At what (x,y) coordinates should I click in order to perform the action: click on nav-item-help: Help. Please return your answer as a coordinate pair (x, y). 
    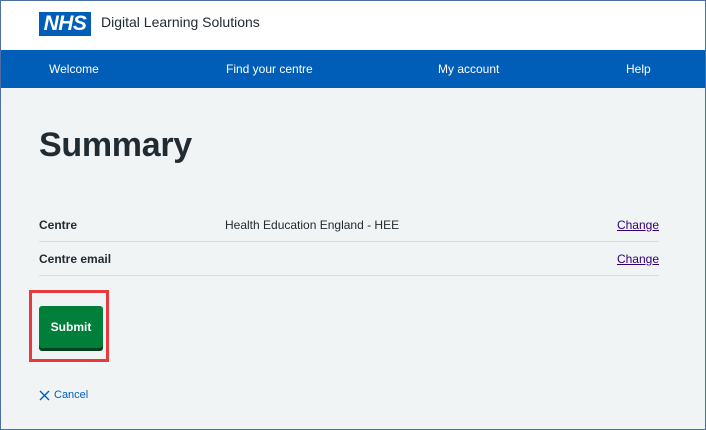
    Looking at the image, I should click on (638, 69).